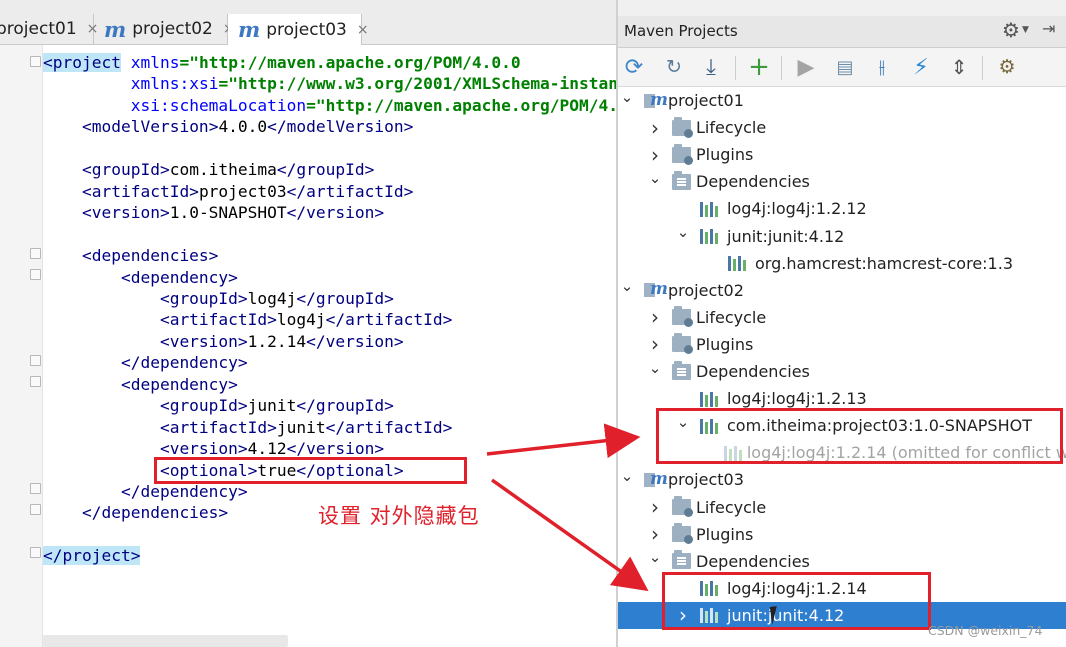 This screenshot has width=1066, height=647. What do you see at coordinates (67, 127) in the screenshot?
I see `code-token: <` at bounding box center [67, 127].